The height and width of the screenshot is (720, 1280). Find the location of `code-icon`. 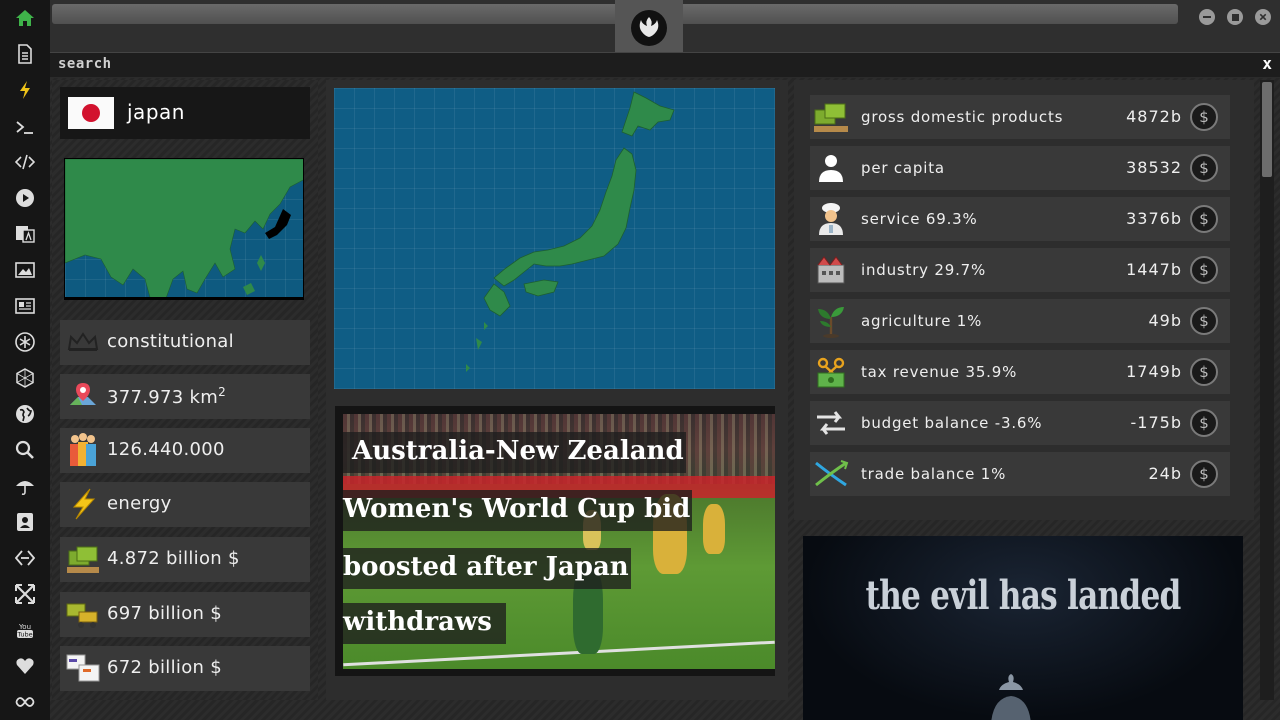

code-icon is located at coordinates (25, 162).